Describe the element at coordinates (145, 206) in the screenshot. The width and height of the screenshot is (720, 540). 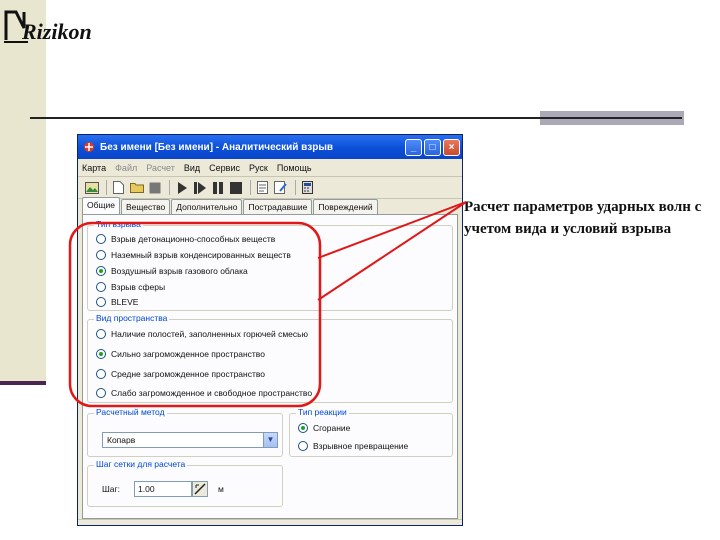
I see `tab-substance: Вещество` at that location.